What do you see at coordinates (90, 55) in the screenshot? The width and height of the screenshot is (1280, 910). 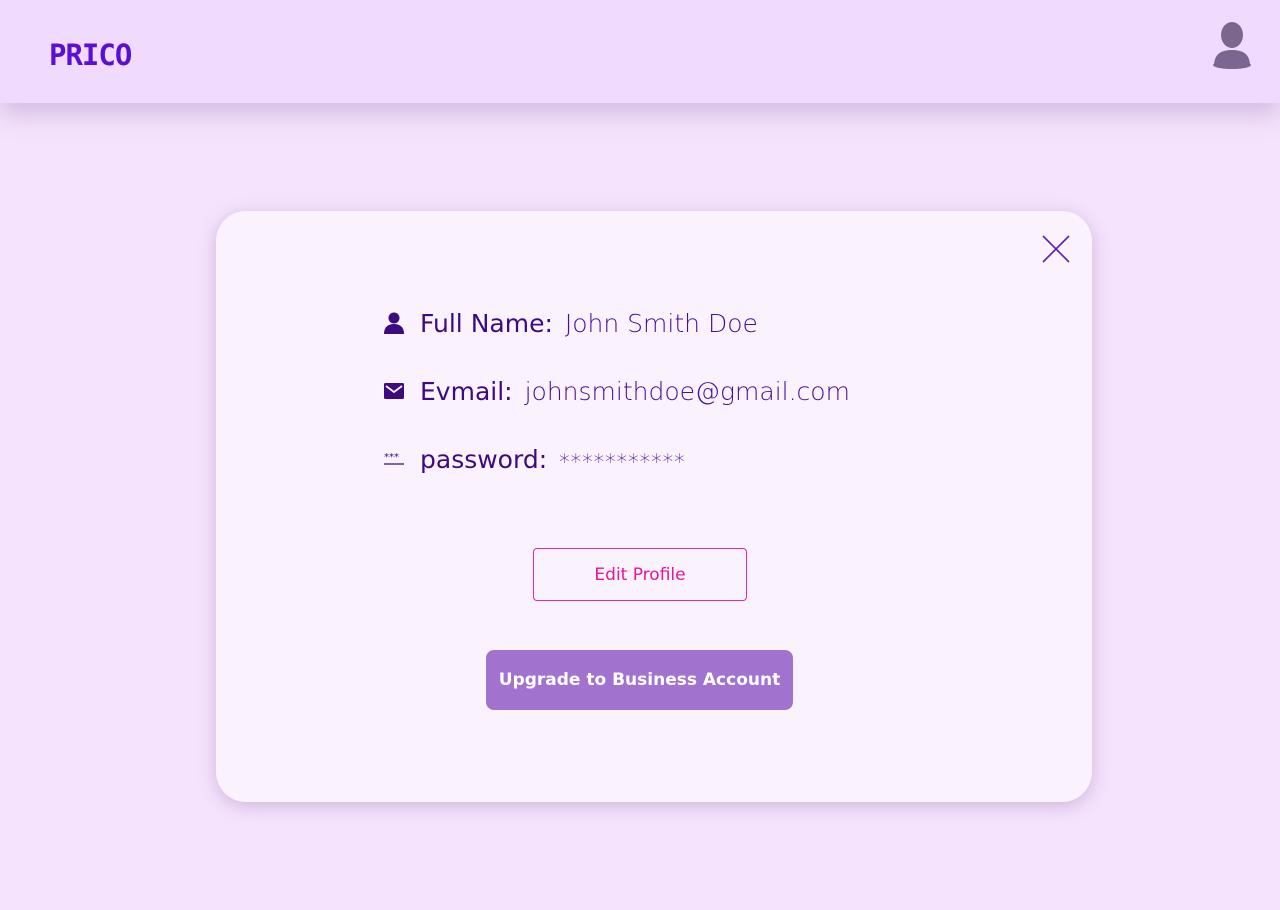 I see `brand-logo: PRICO` at bounding box center [90, 55].